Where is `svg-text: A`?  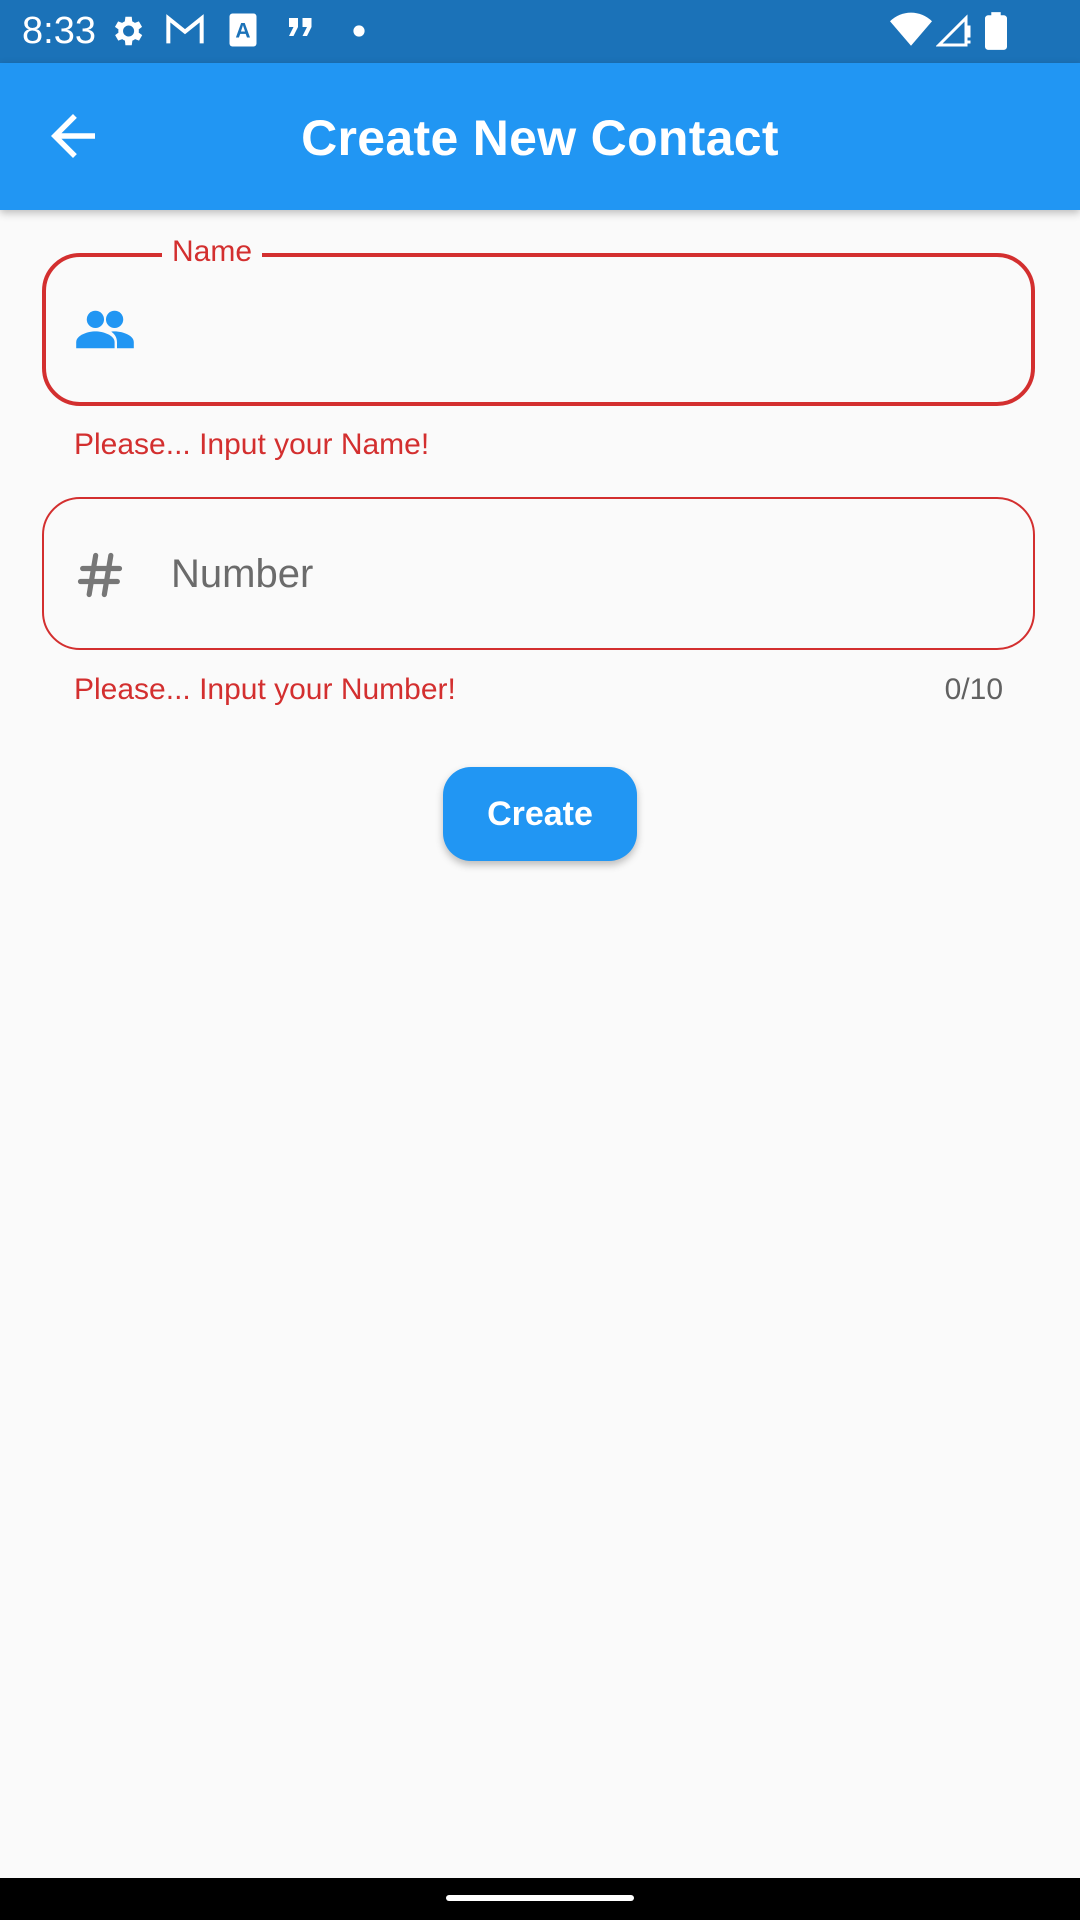 svg-text: A is located at coordinates (242, 31).